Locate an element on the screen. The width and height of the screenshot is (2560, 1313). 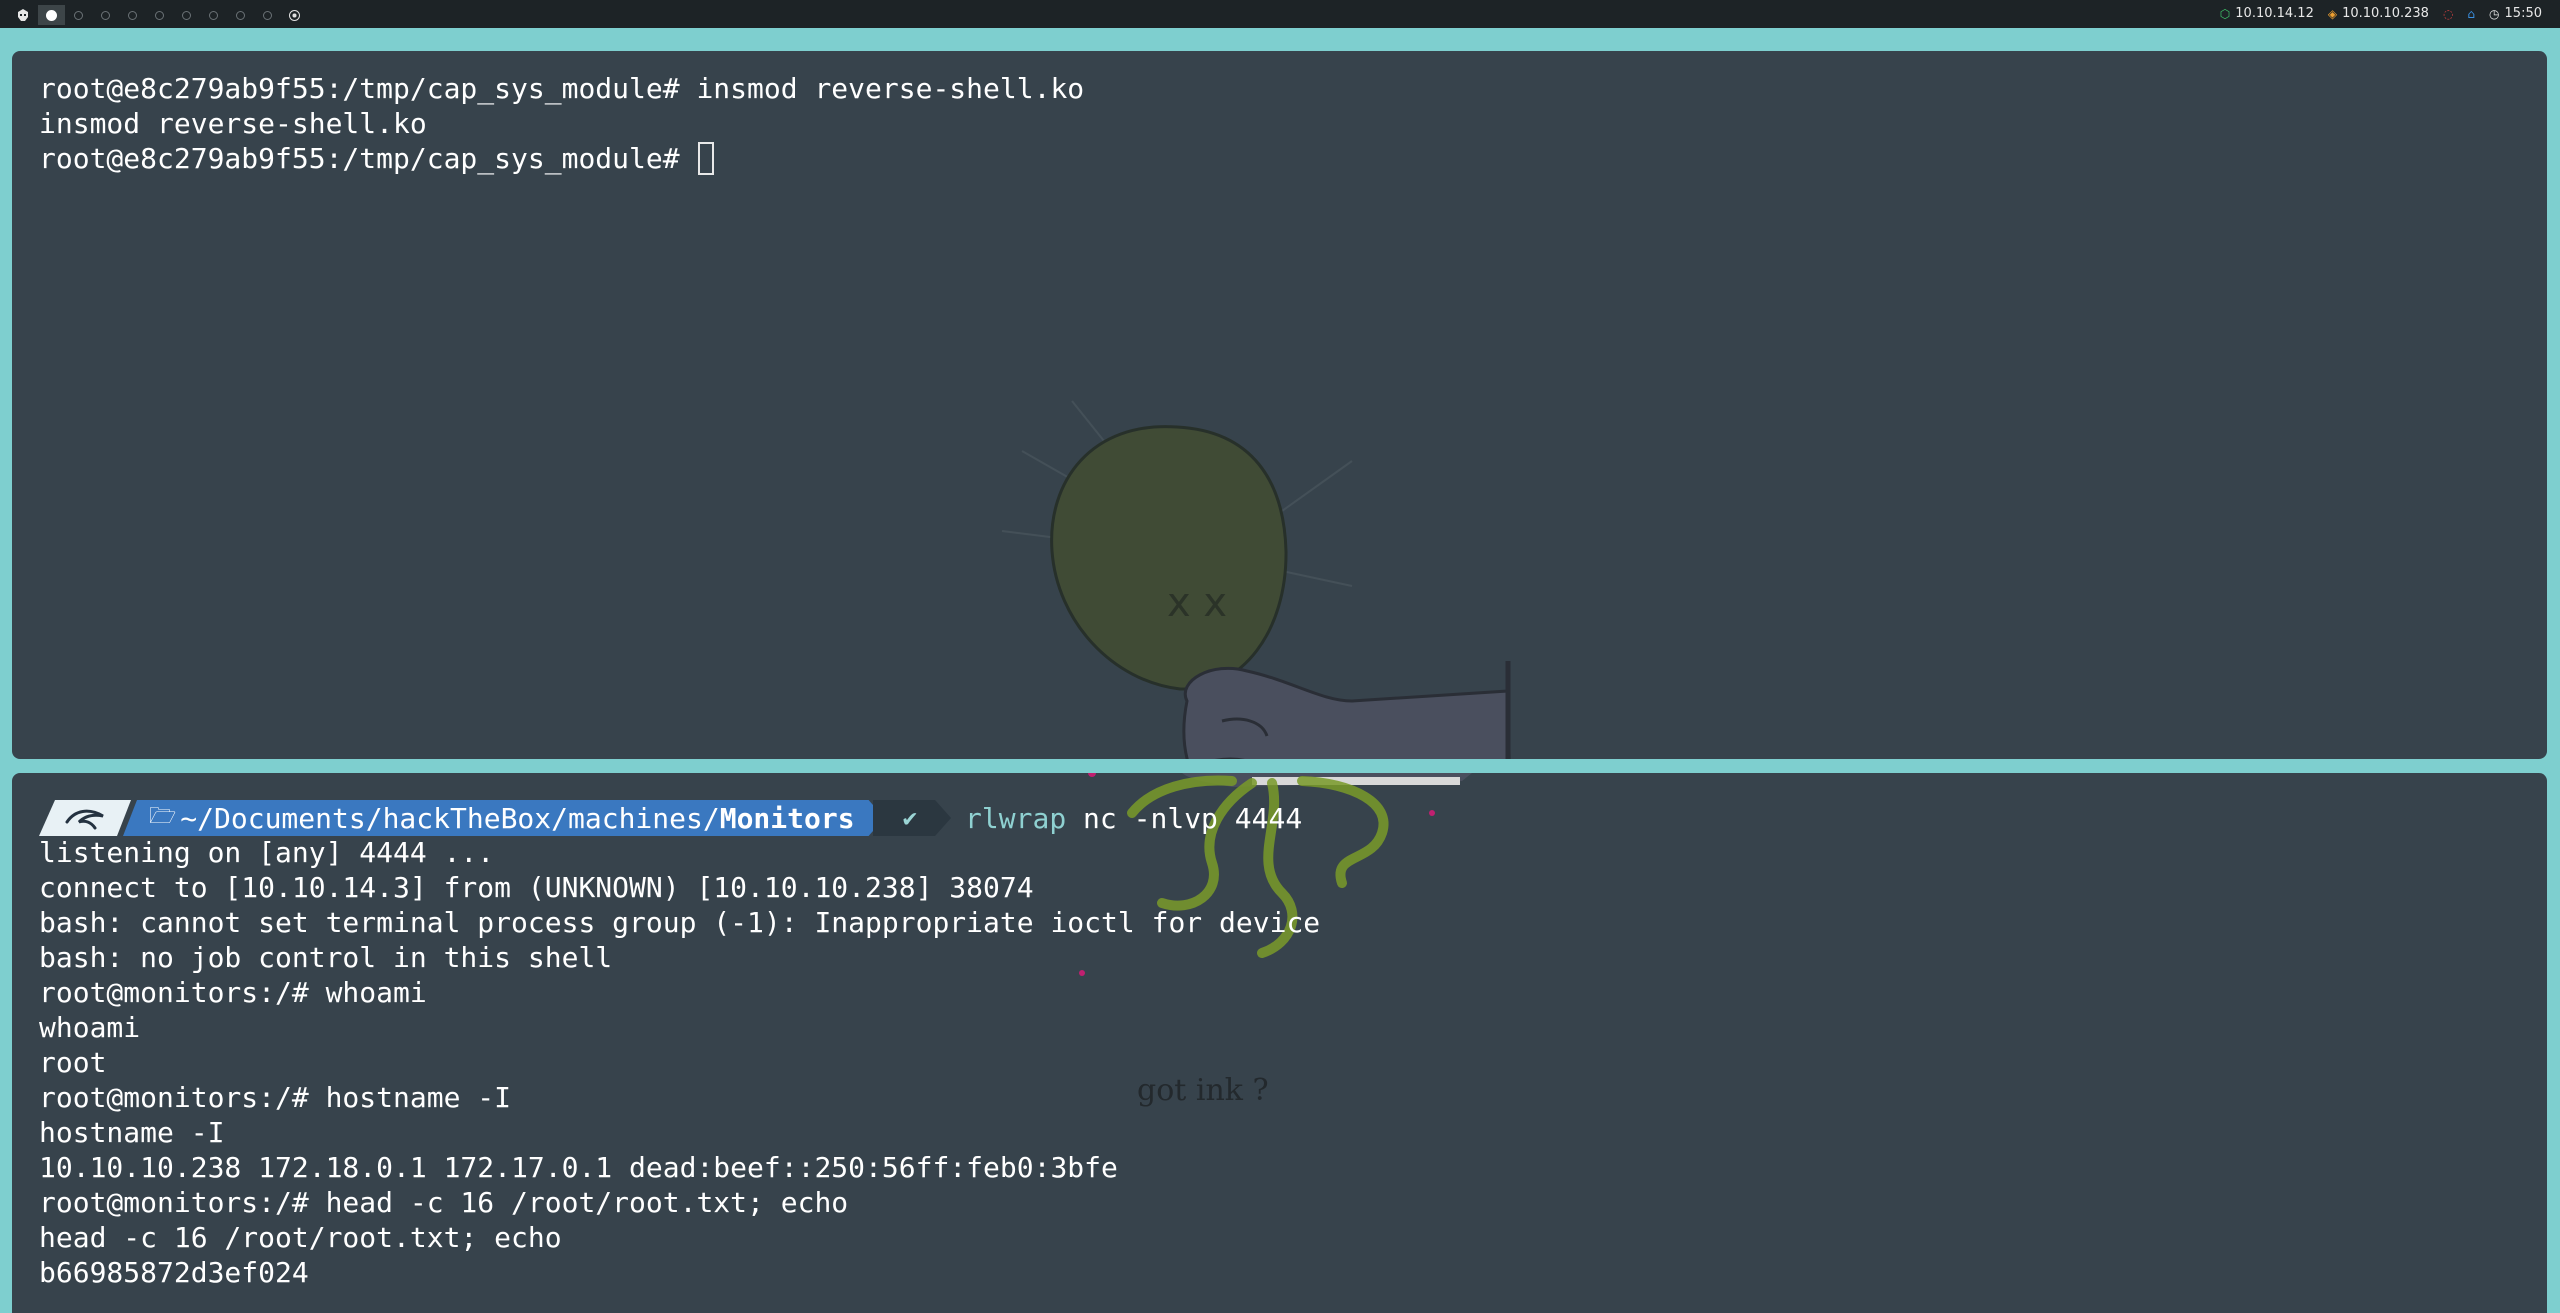
prompt-status-segment: ✔ is located at coordinates (912, 818).